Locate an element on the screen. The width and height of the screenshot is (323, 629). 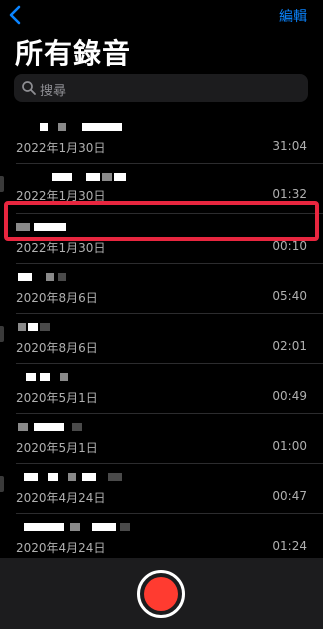
chevron-left-icon is located at coordinates (15, 15).